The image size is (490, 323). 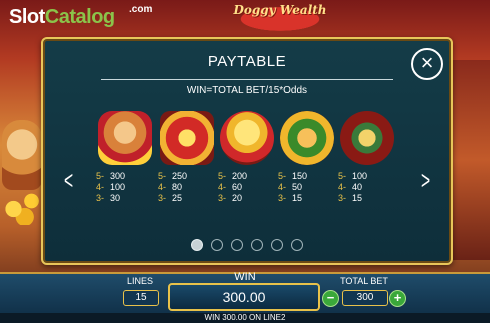 I want to click on symbol-card: 5- 100 4- 40 3- 15, so click(x=367, y=157).